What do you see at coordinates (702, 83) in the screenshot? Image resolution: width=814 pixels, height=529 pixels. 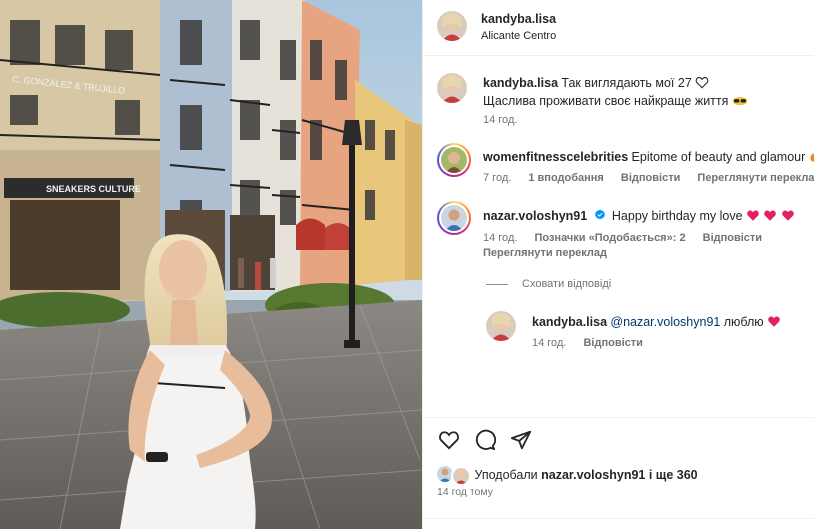 I see `white-heart-icon` at bounding box center [702, 83].